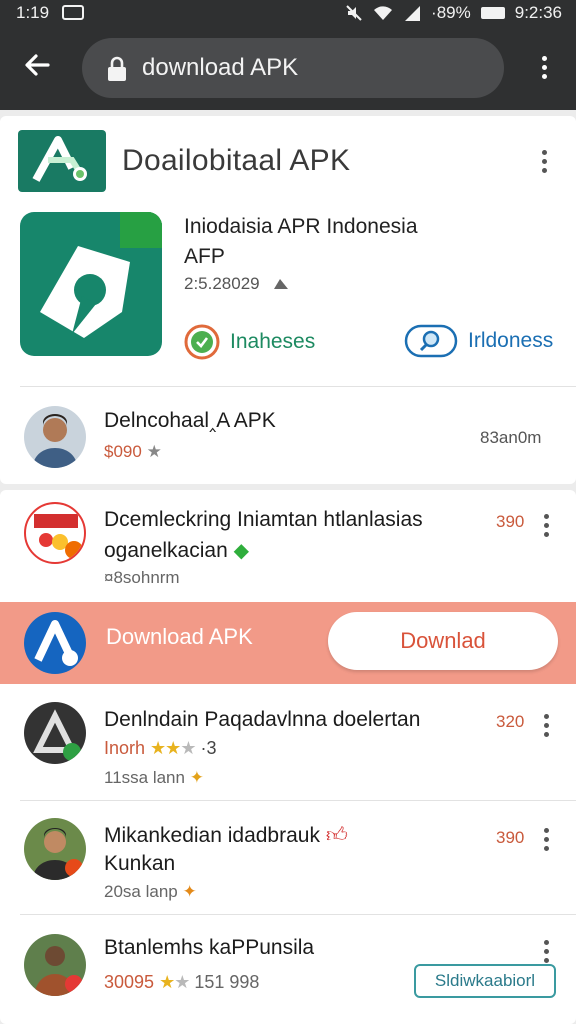 The image size is (576, 1024). Describe the element at coordinates (37, 67) in the screenshot. I see `arrow-left-icon` at that location.